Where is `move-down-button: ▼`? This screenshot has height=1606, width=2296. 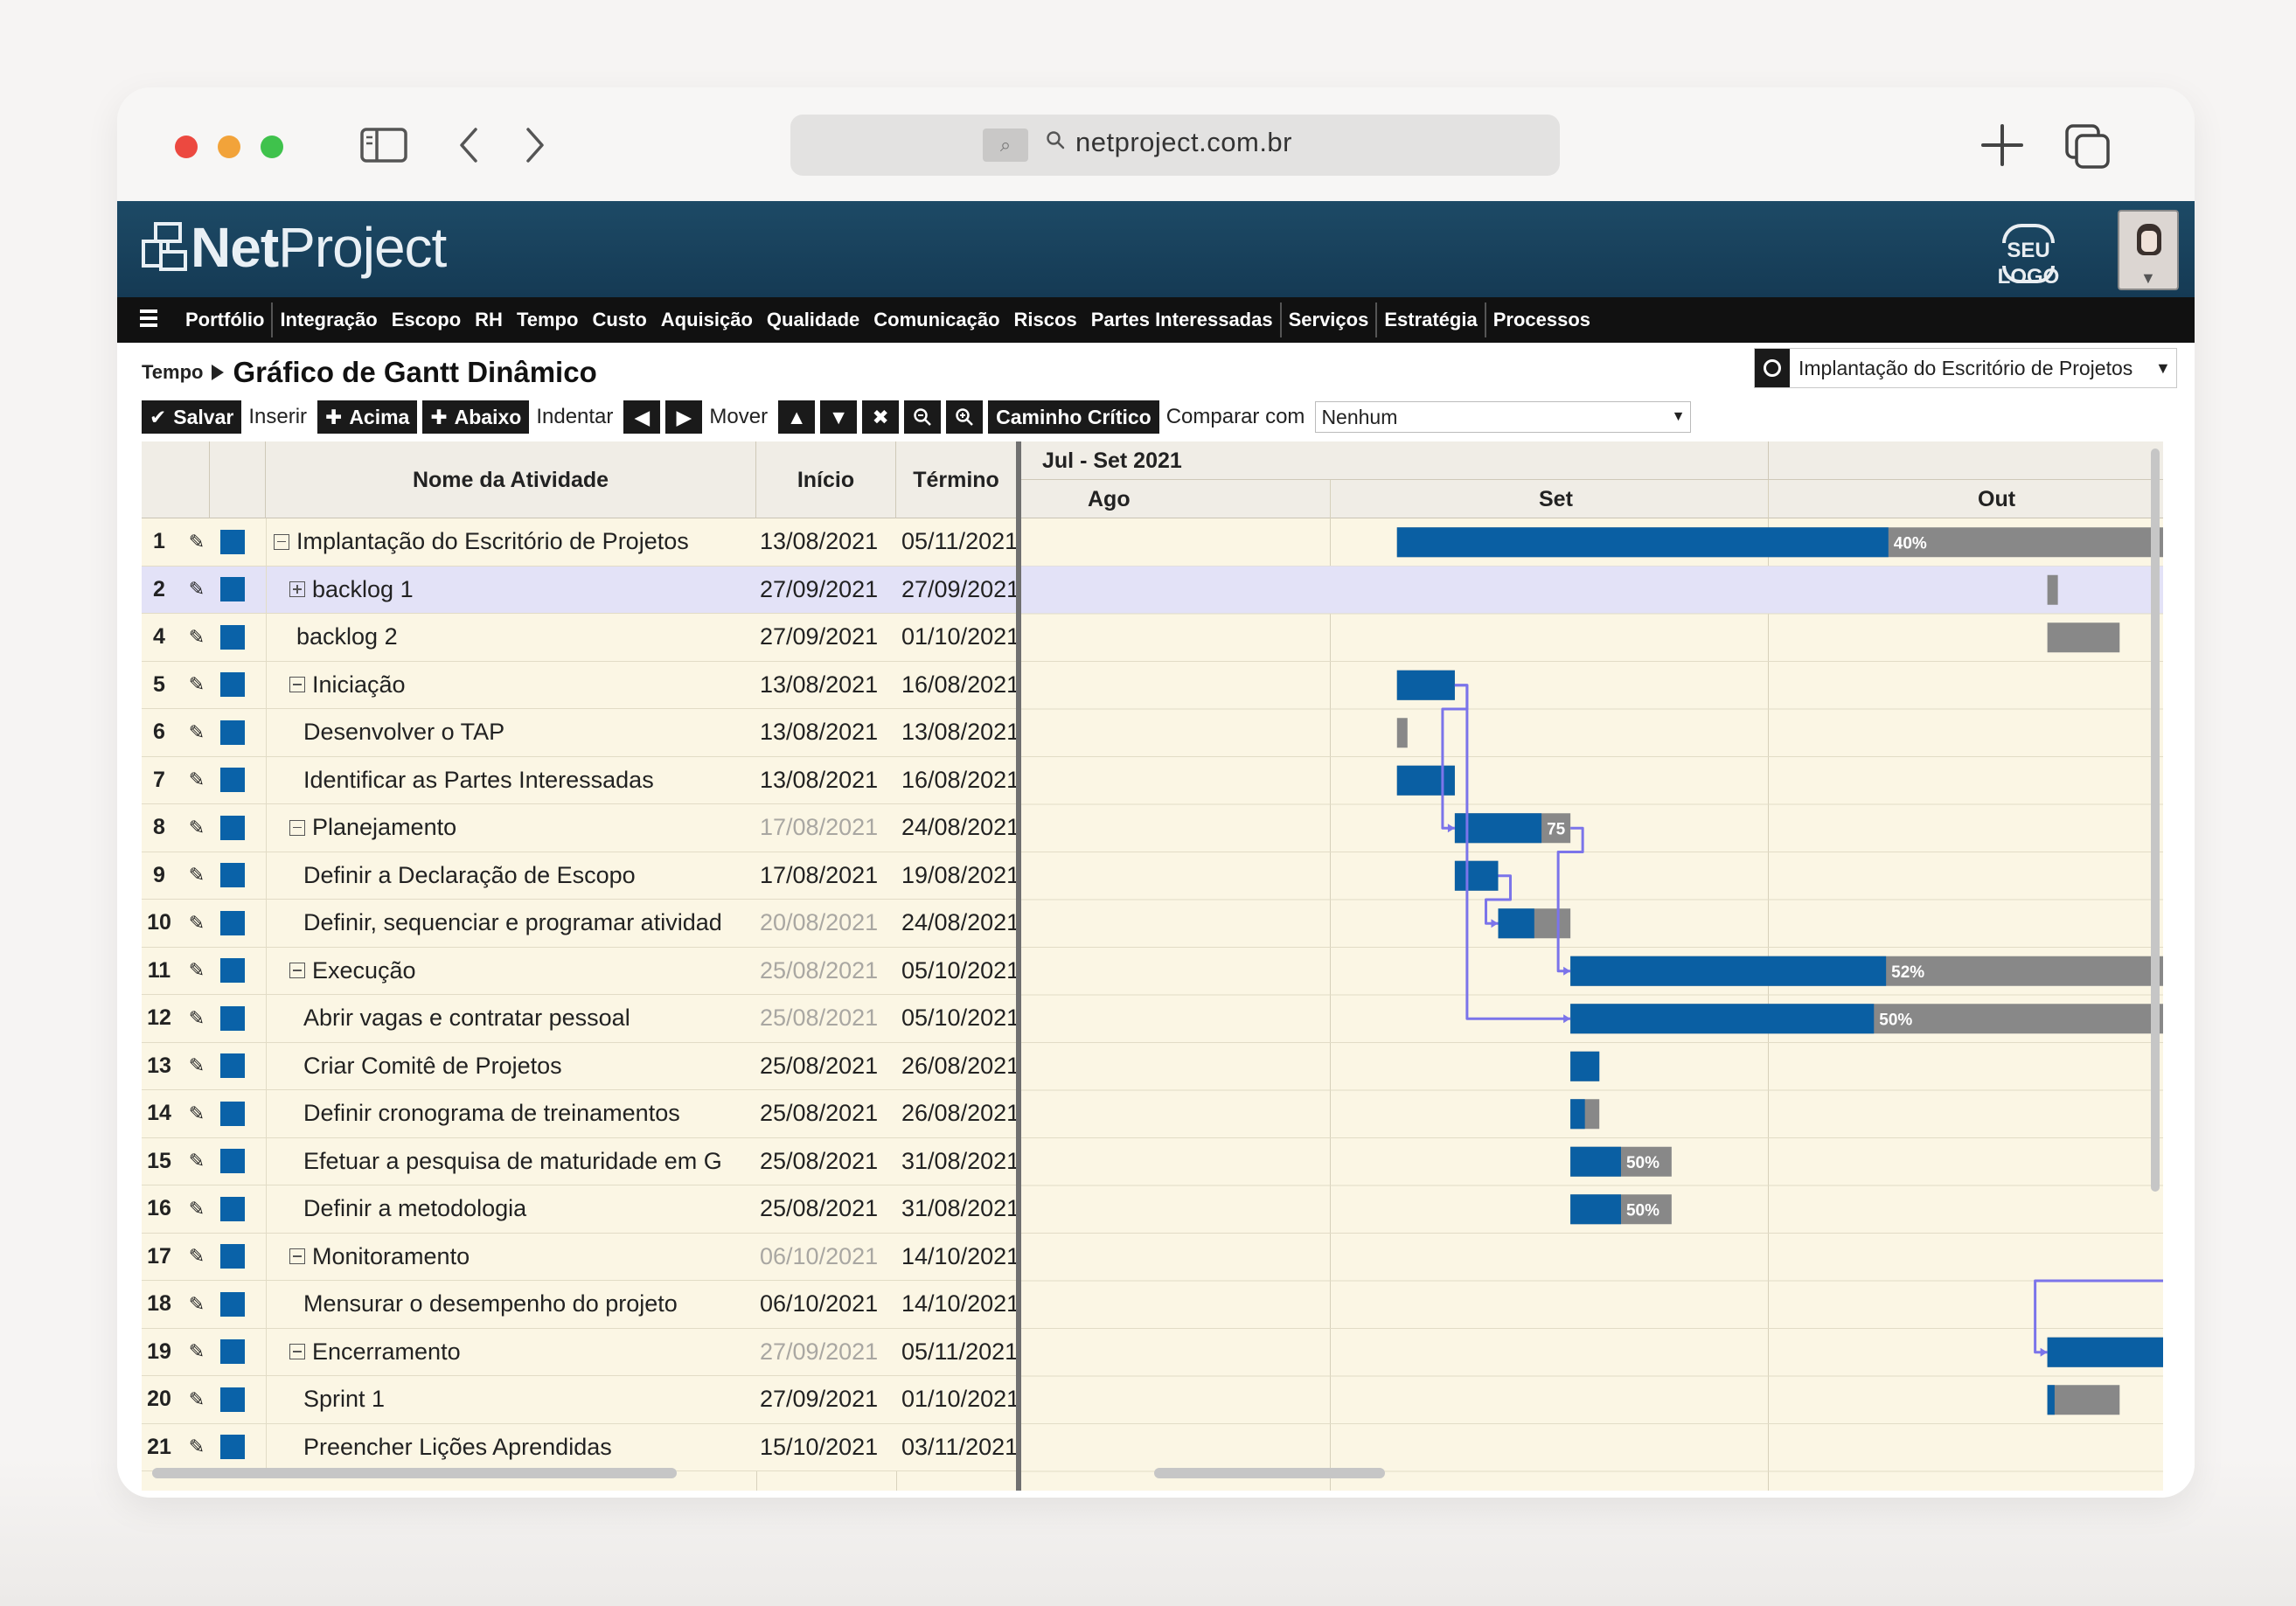
move-down-button: ▼ is located at coordinates (839, 417).